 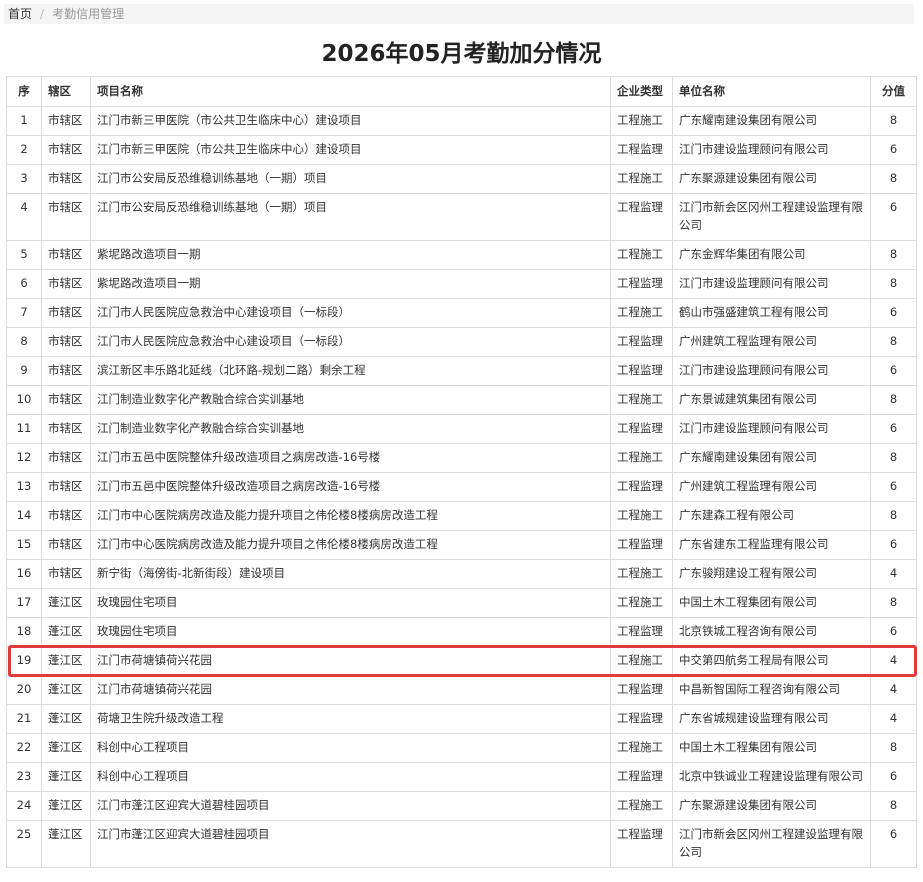 What do you see at coordinates (461, 806) in the screenshot?
I see `table-row: 24 蓬江区 江门市蓬江区迎宾大道碧桂园项目 工程施工 广东聚源建设集团有限公司 8` at bounding box center [461, 806].